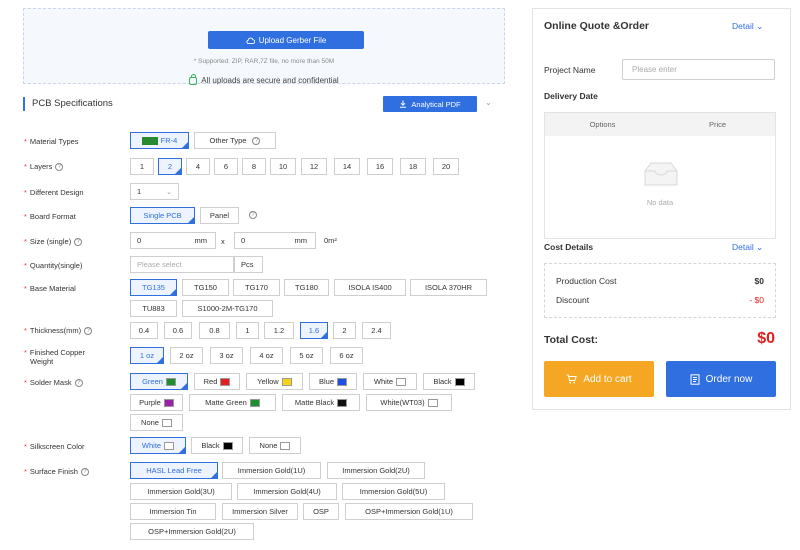 Image resolution: width=800 pixels, height=550 pixels. What do you see at coordinates (232, 402) in the screenshot?
I see `solder-mask-matte-green: Matte Green` at bounding box center [232, 402].